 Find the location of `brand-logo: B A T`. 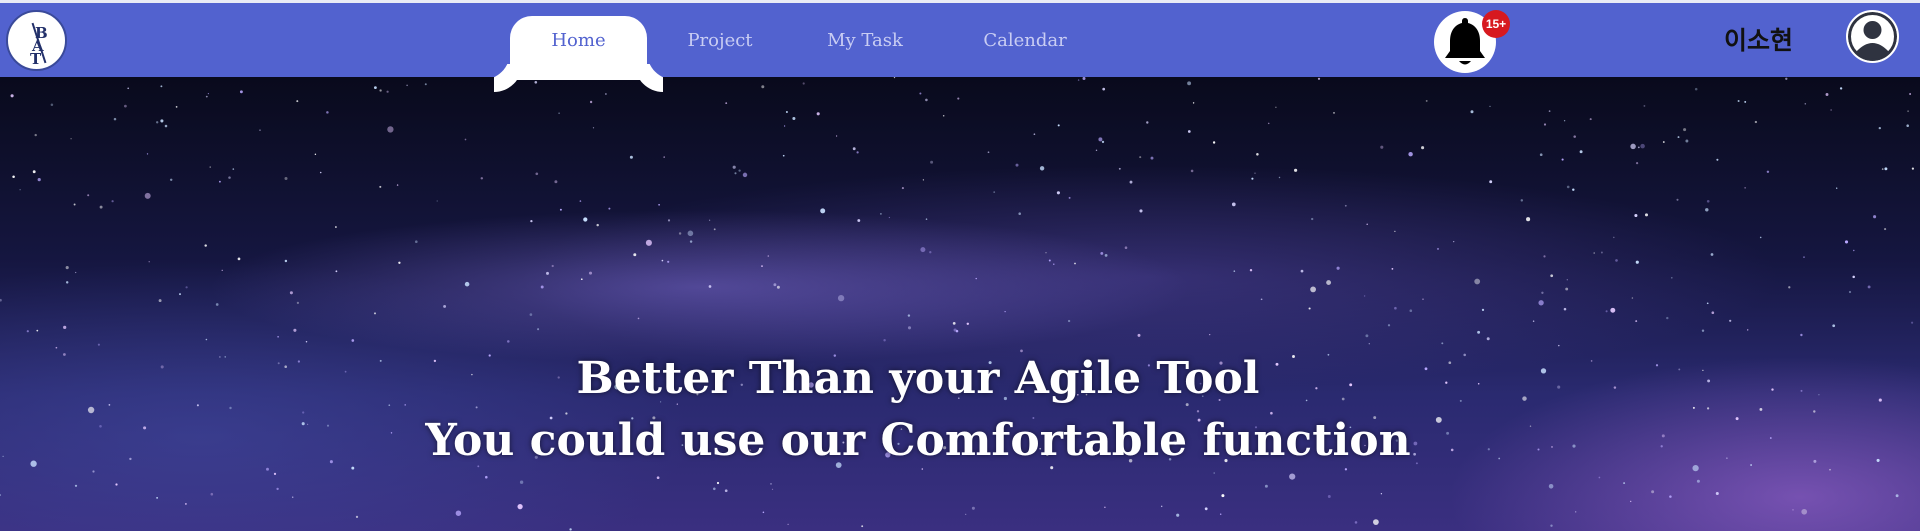

brand-logo: B A T is located at coordinates (36, 40).